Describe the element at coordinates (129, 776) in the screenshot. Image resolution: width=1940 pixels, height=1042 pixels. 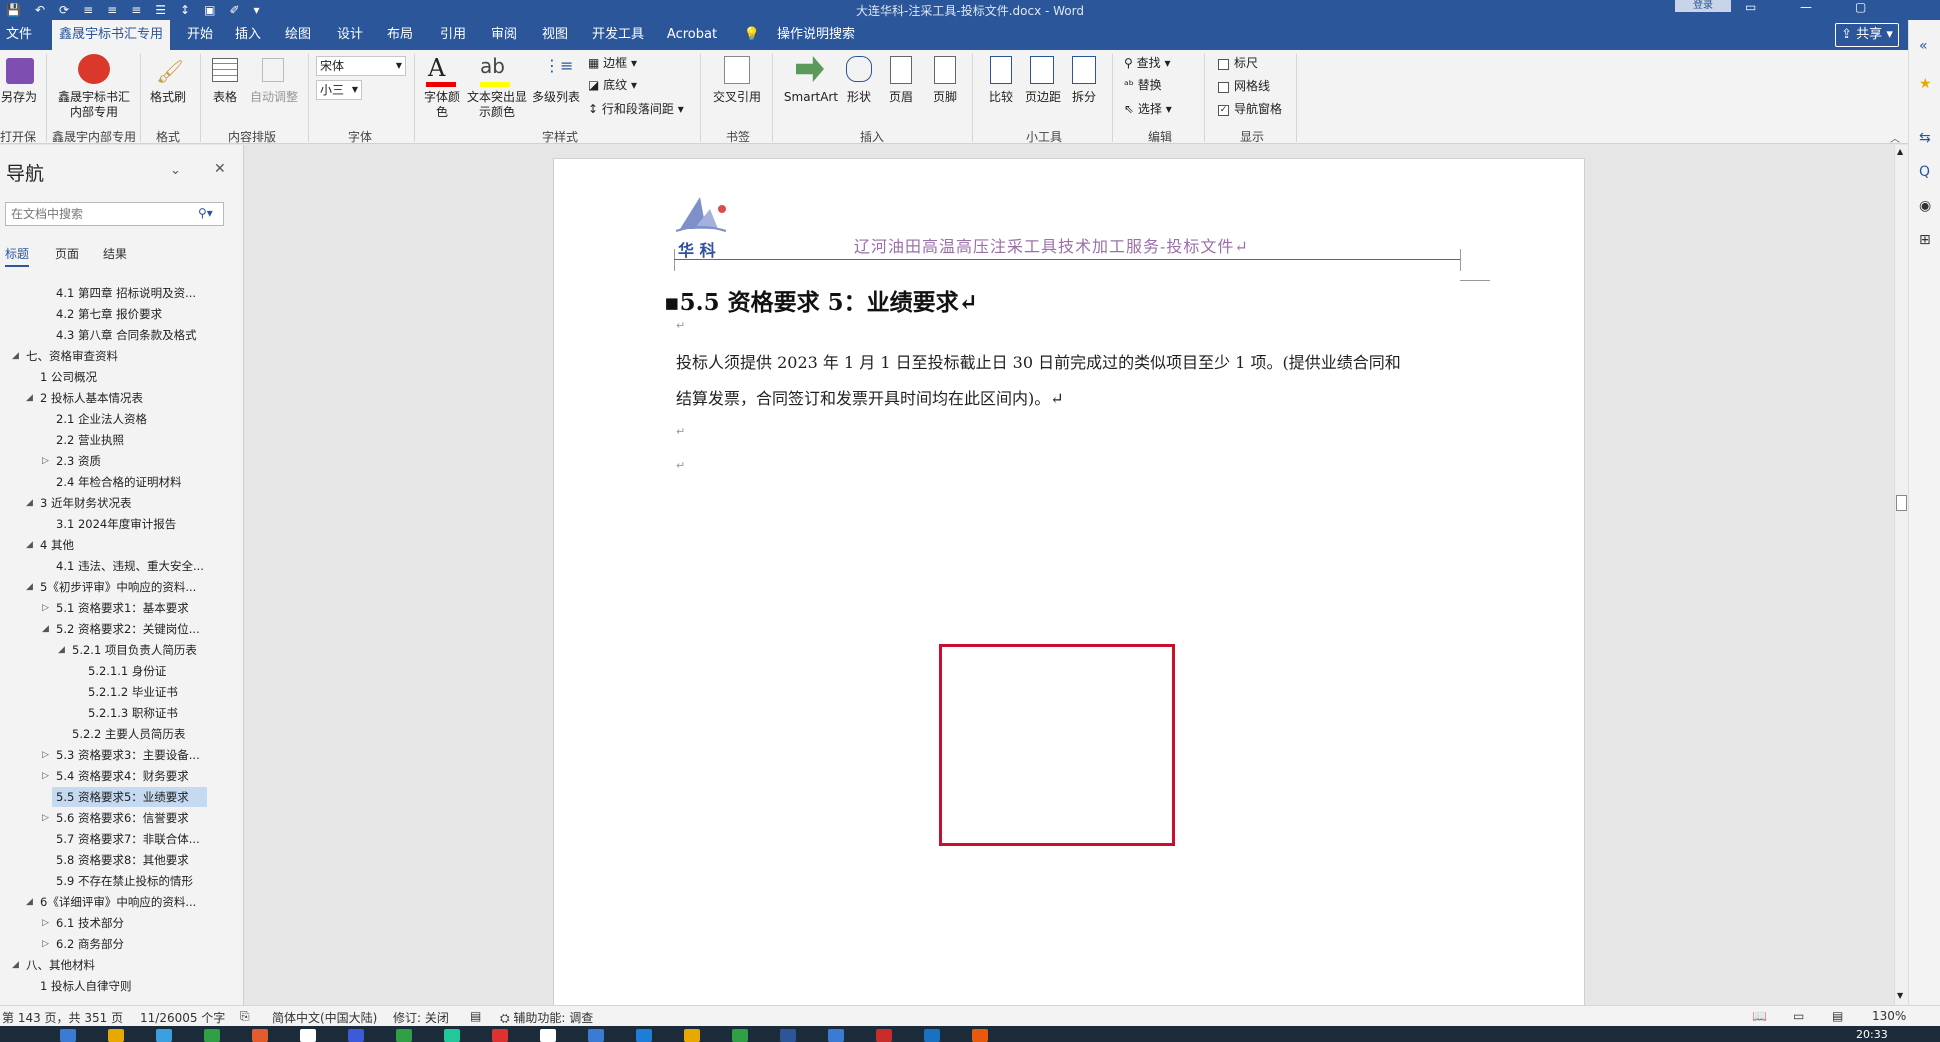
I see `nav-heading-item: 5.4 资格要求4：财务要求` at that location.